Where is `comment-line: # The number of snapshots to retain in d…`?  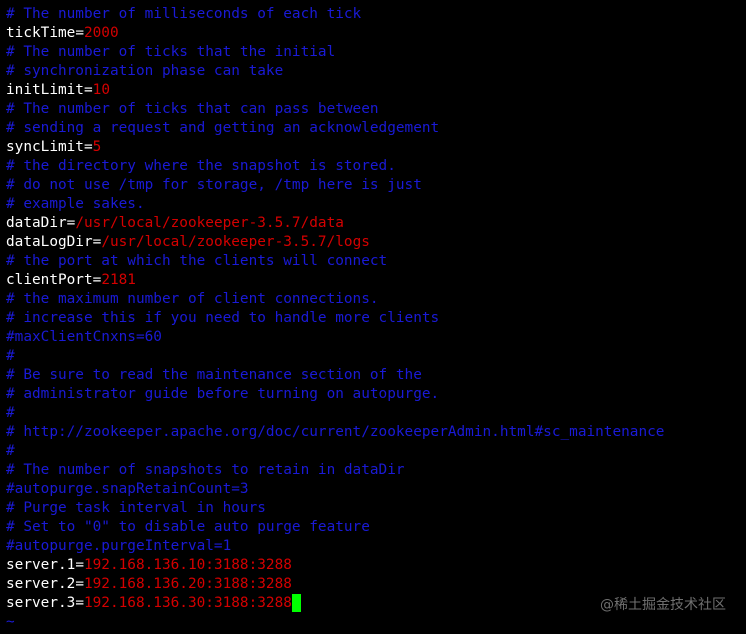 comment-line: # The number of snapshots to retain in d… is located at coordinates (376, 470).